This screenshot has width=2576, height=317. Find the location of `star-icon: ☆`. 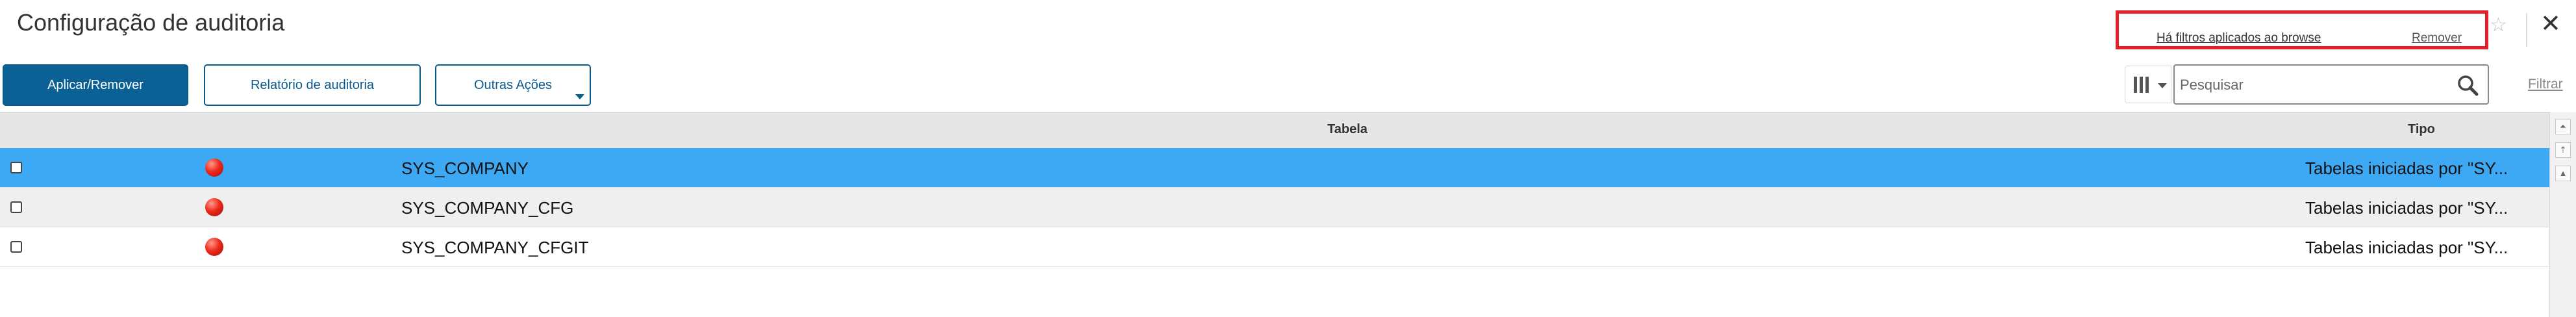

star-icon: ☆ is located at coordinates (2498, 25).